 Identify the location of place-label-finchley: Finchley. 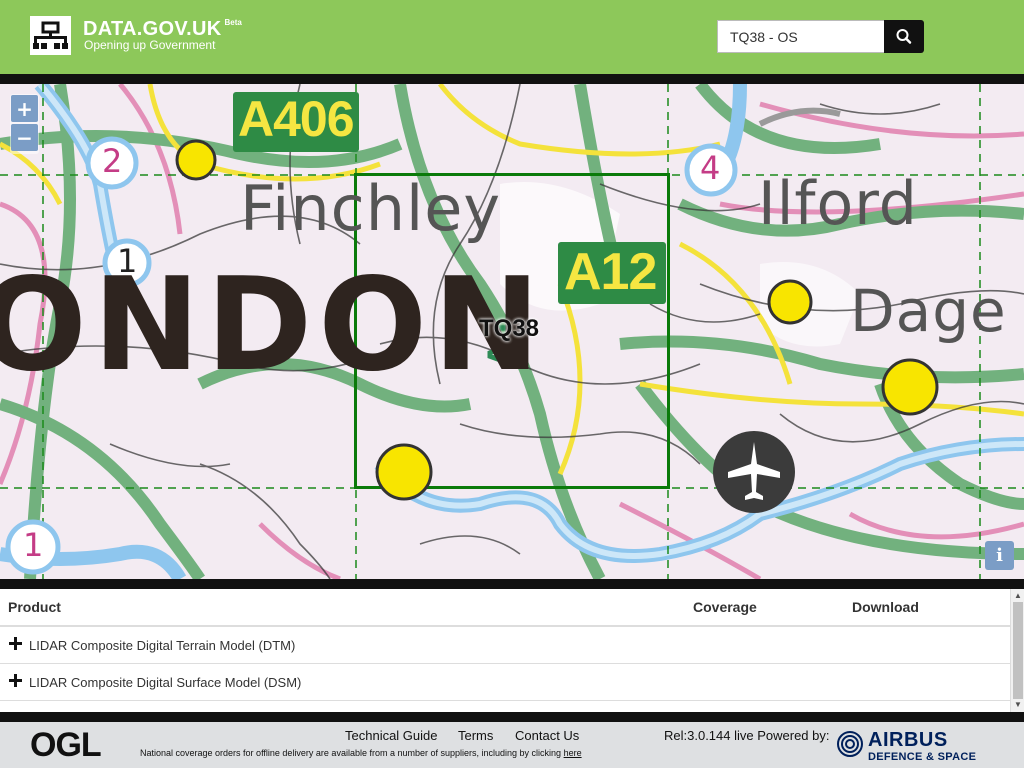
(371, 208).